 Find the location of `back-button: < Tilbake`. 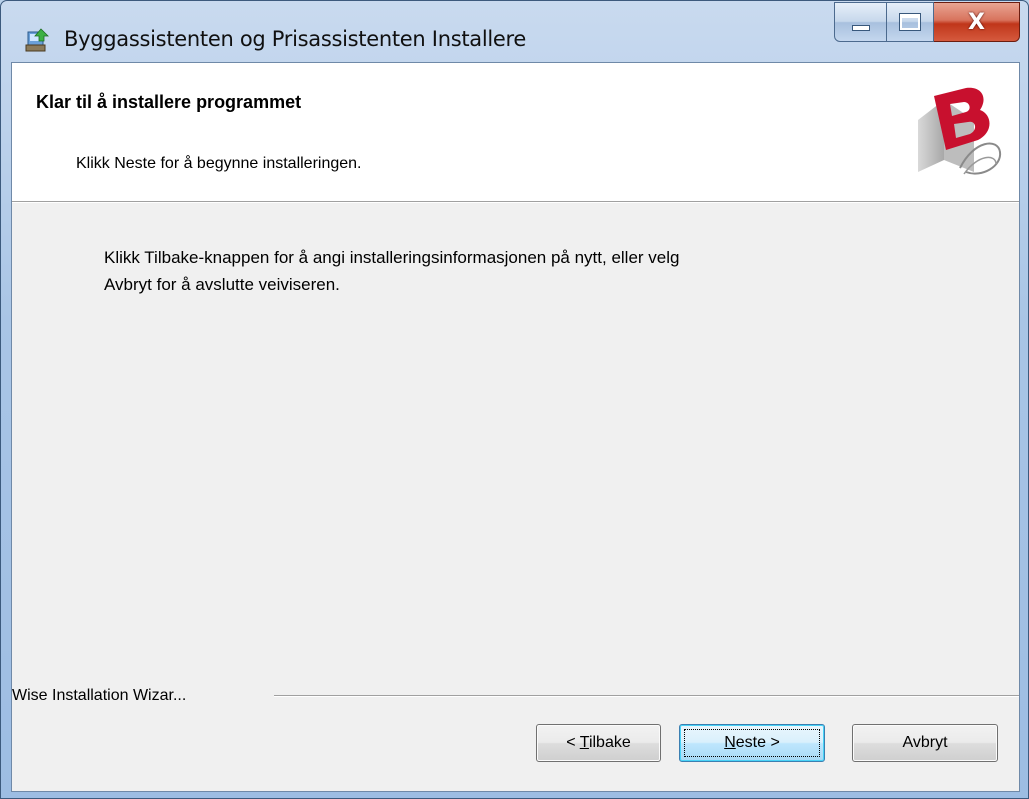

back-button: < Tilbake is located at coordinates (598, 743).